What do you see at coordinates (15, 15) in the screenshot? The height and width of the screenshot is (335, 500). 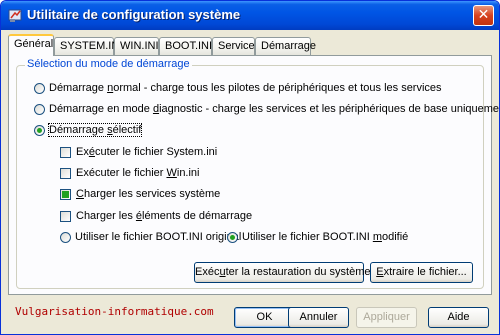 I see `msconfig-icon` at bounding box center [15, 15].